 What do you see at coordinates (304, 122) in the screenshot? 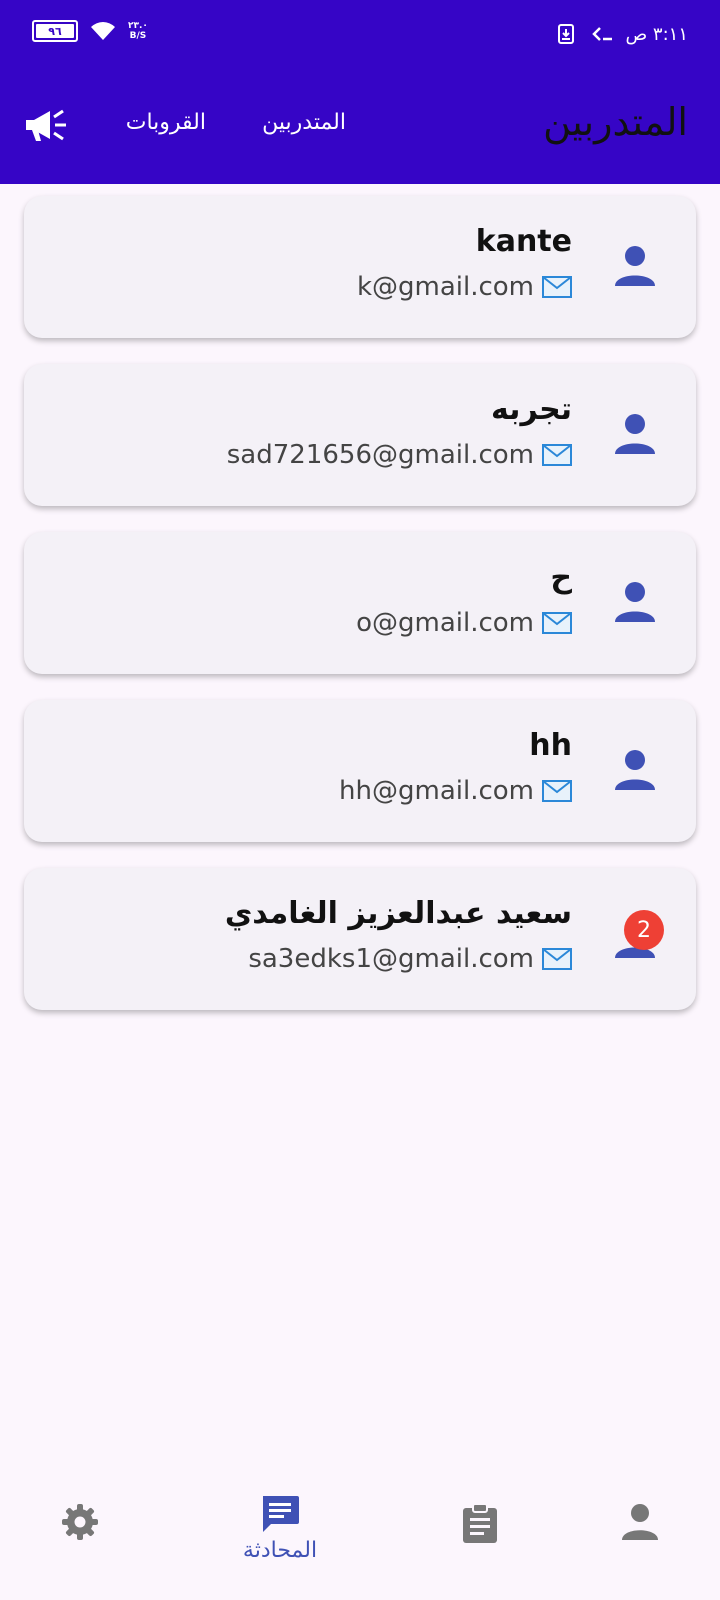
I see `tab-trainees: المتدربين` at bounding box center [304, 122].